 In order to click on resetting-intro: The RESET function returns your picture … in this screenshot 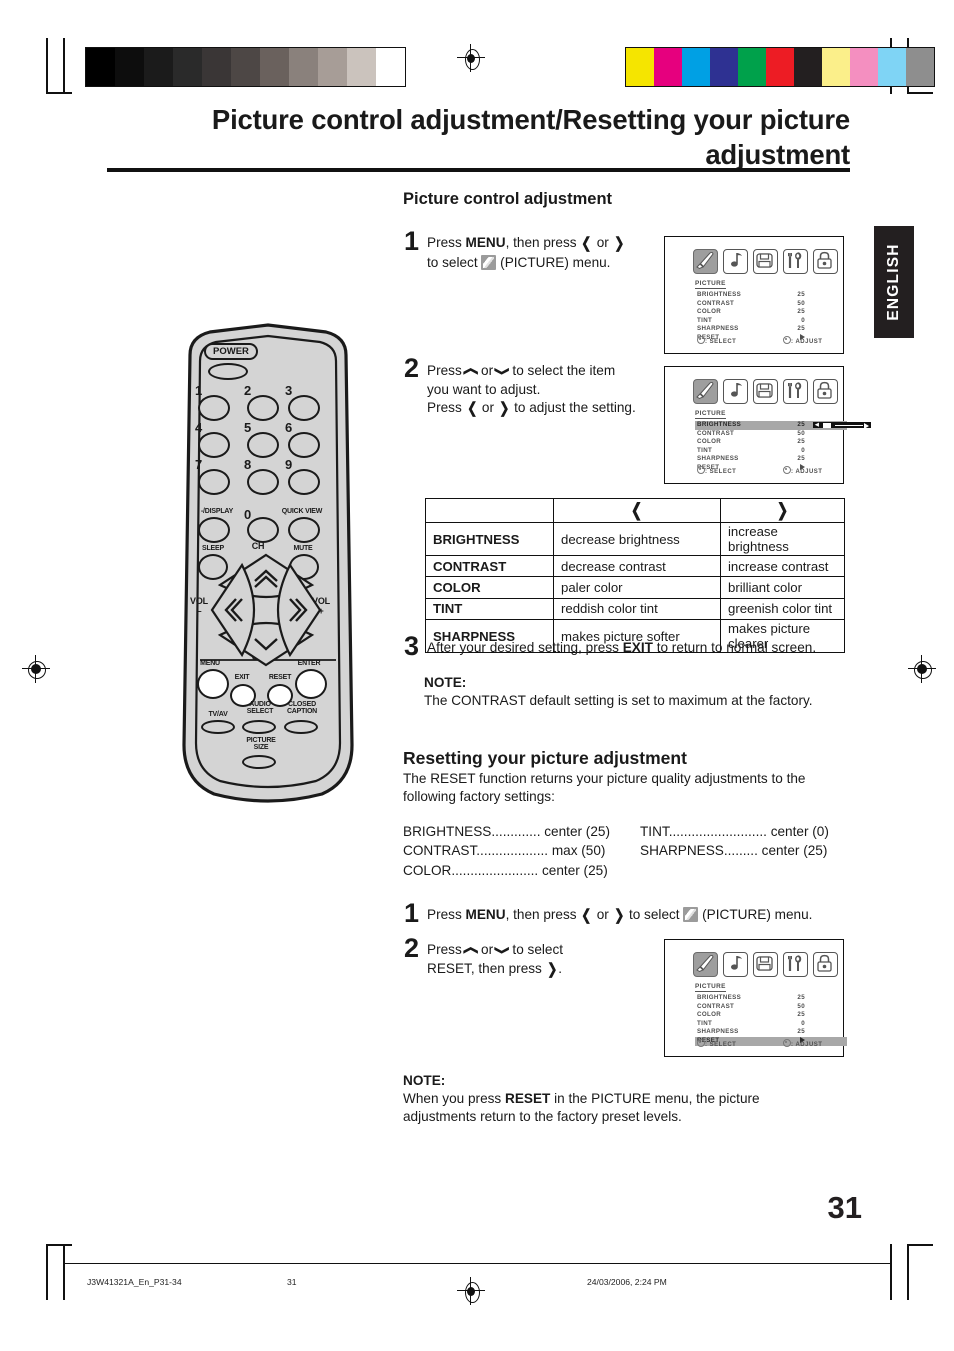, I will do `click(618, 788)`.